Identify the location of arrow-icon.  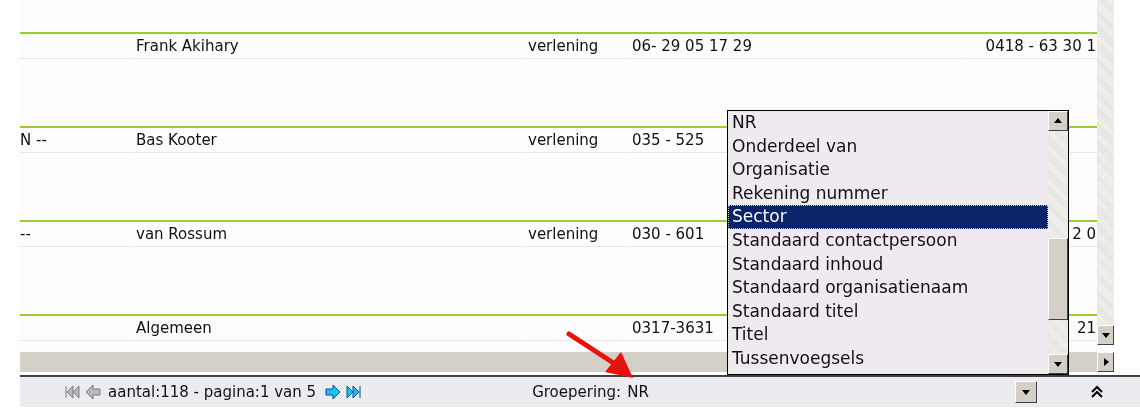
(333, 392).